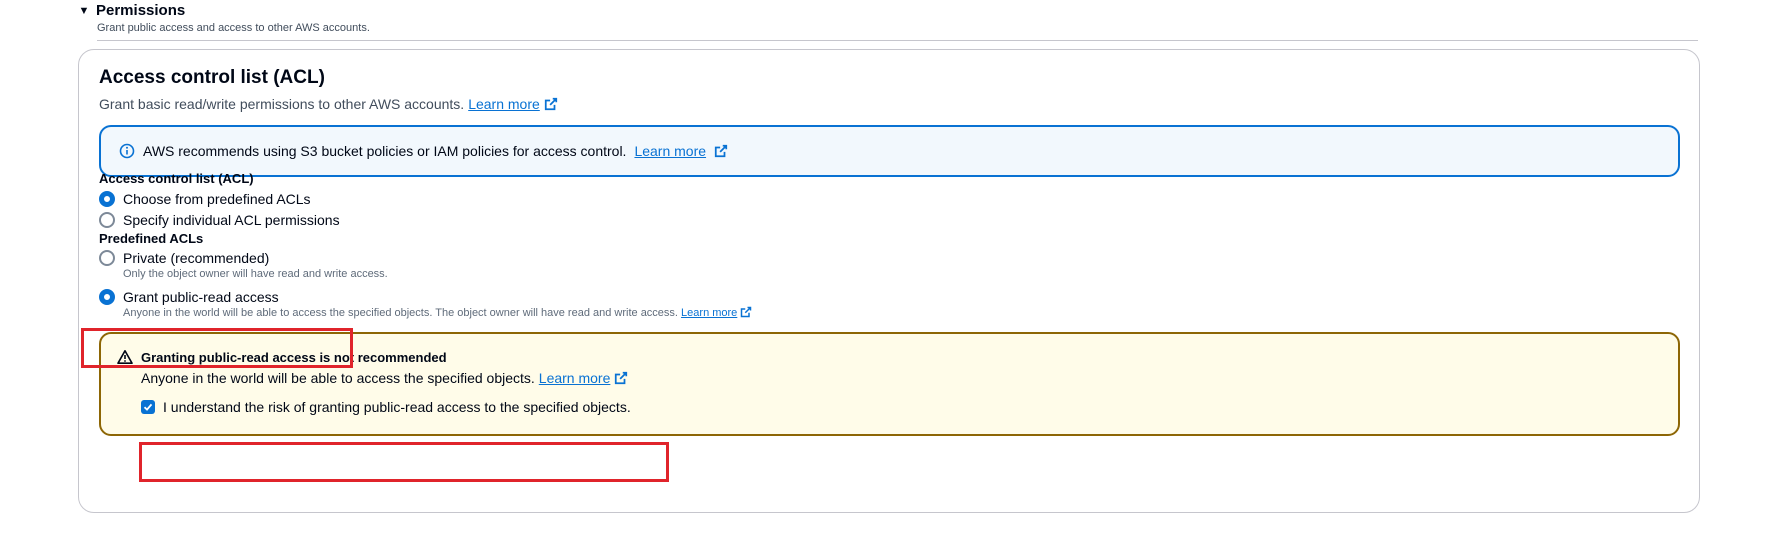 Image resolution: width=1787 pixels, height=537 pixels. I want to click on acl-field-label: Access control list (ACL), so click(176, 178).